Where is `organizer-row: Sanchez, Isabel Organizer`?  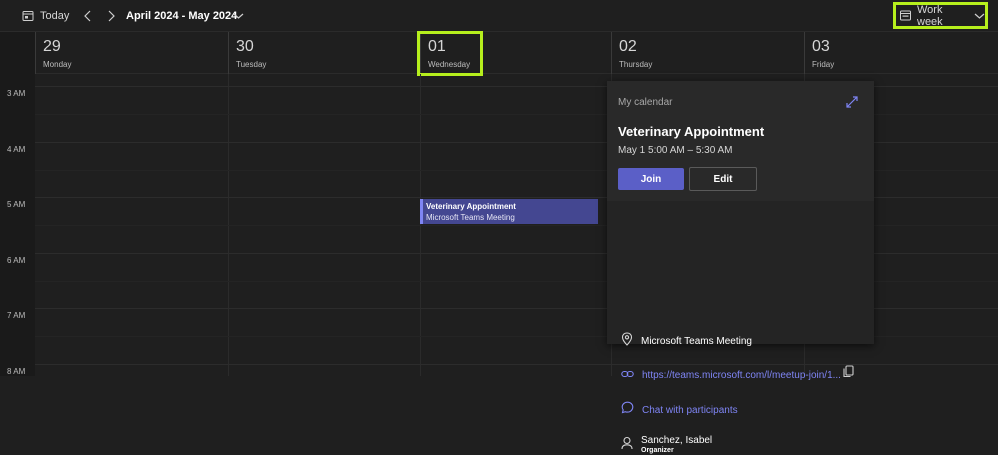 organizer-row: Sanchez, Isabel Organizer is located at coordinates (666, 445).